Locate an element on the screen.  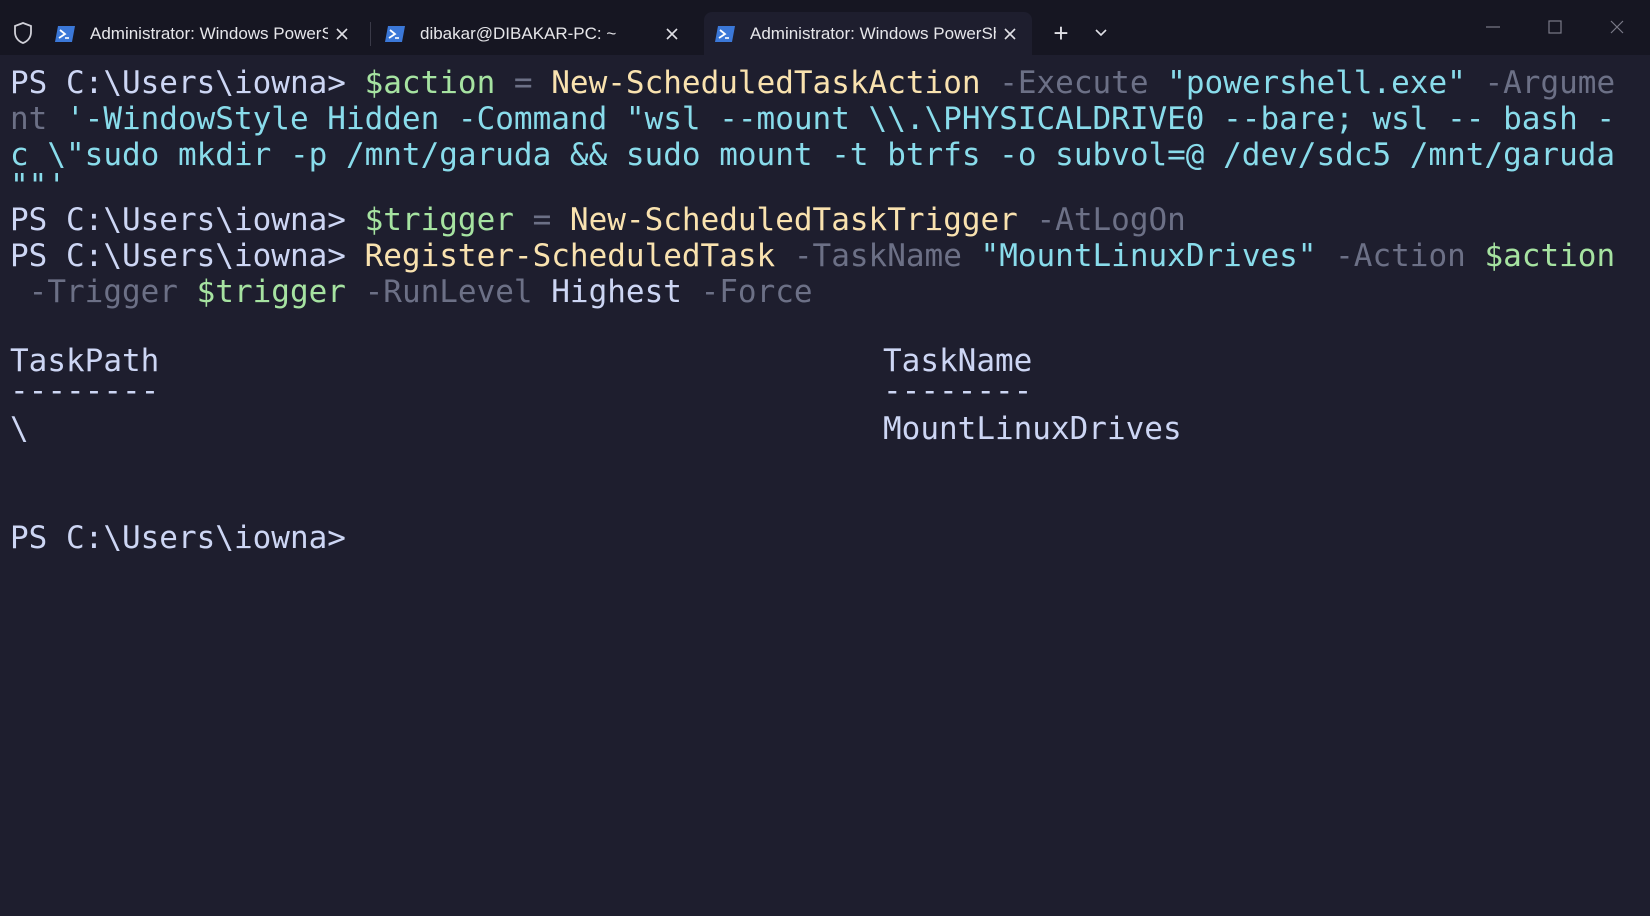
minimize-button is located at coordinates (1493, 27).